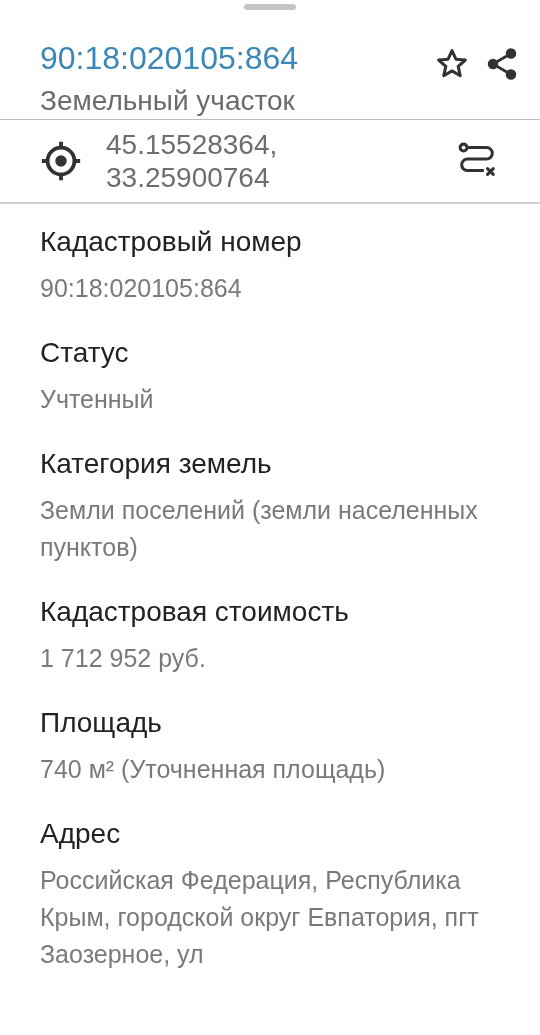 The image size is (540, 1035). I want to click on field-value: 90:18:020105:864, so click(141, 288).